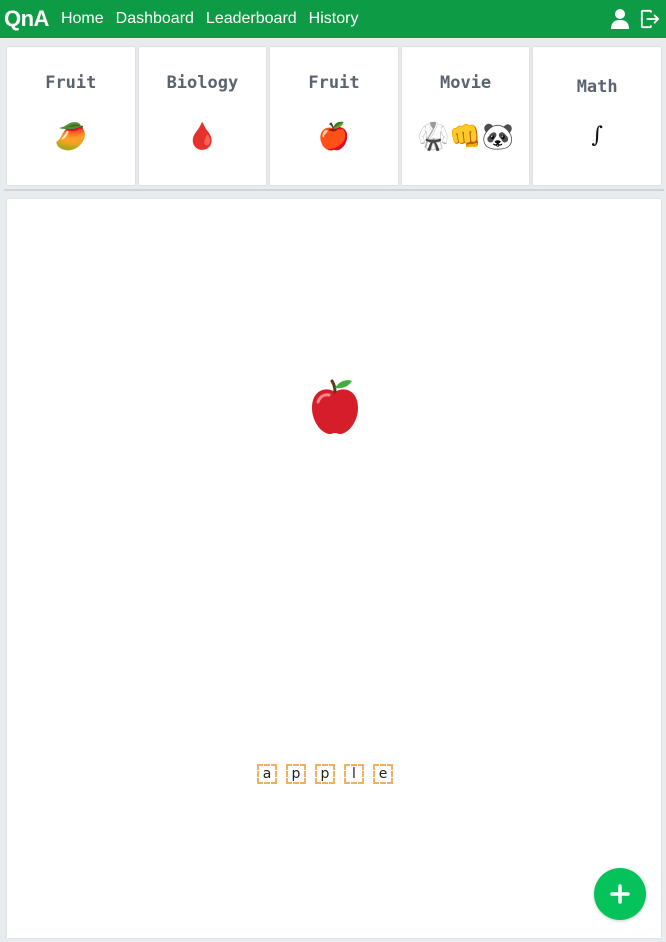 The height and width of the screenshot is (942, 666). What do you see at coordinates (26, 19) in the screenshot?
I see `brand-logo: QnA` at bounding box center [26, 19].